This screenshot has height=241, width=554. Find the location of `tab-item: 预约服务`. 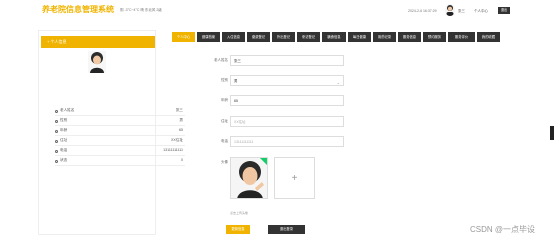

tab-item: 预约服务 is located at coordinates (434, 37).